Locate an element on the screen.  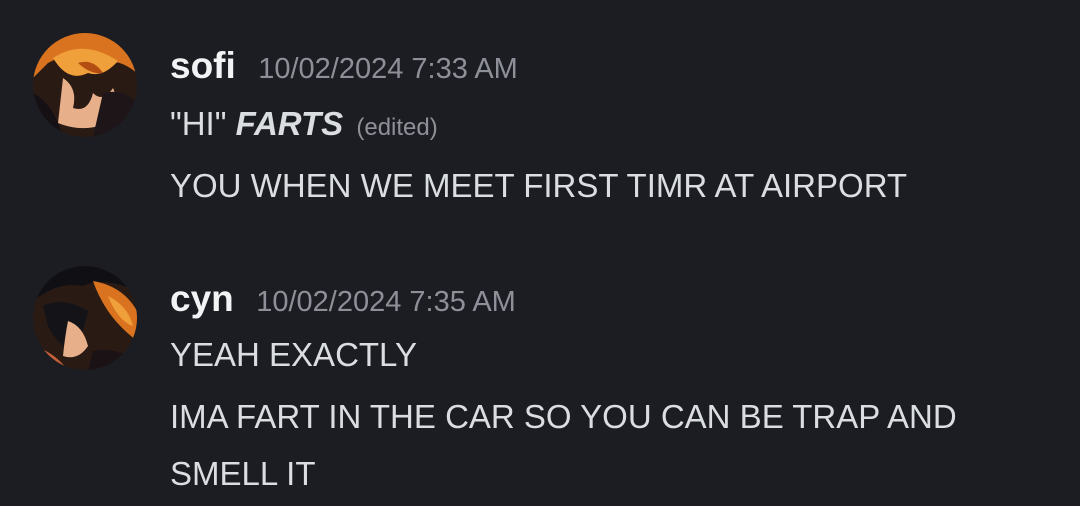
message-line: YOU WHEN WE MEET FIRST TIMR AT AIRPORT is located at coordinates (539, 185).